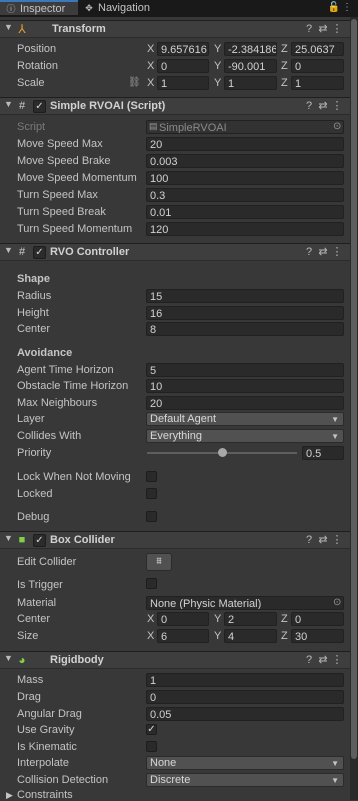 Image resolution: width=358 pixels, height=801 pixels. I want to click on turn-speed-max-field: 0.3, so click(245, 195).